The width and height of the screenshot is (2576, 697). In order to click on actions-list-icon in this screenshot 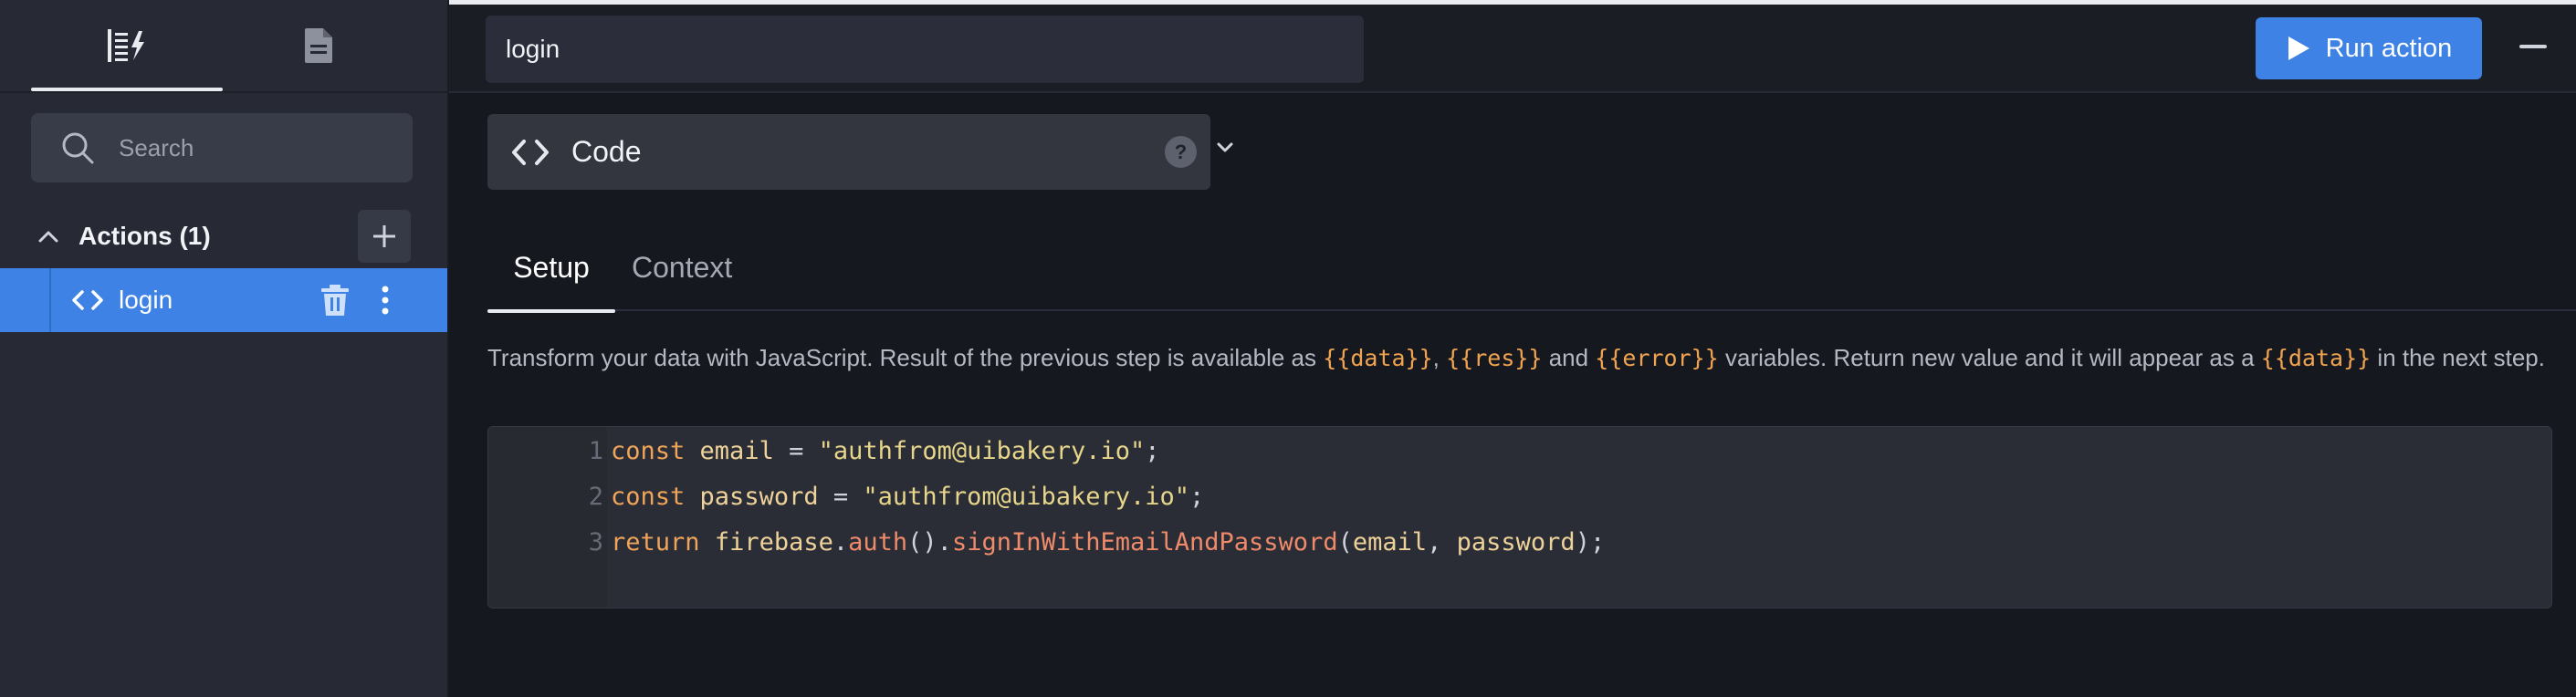, I will do `click(127, 48)`.